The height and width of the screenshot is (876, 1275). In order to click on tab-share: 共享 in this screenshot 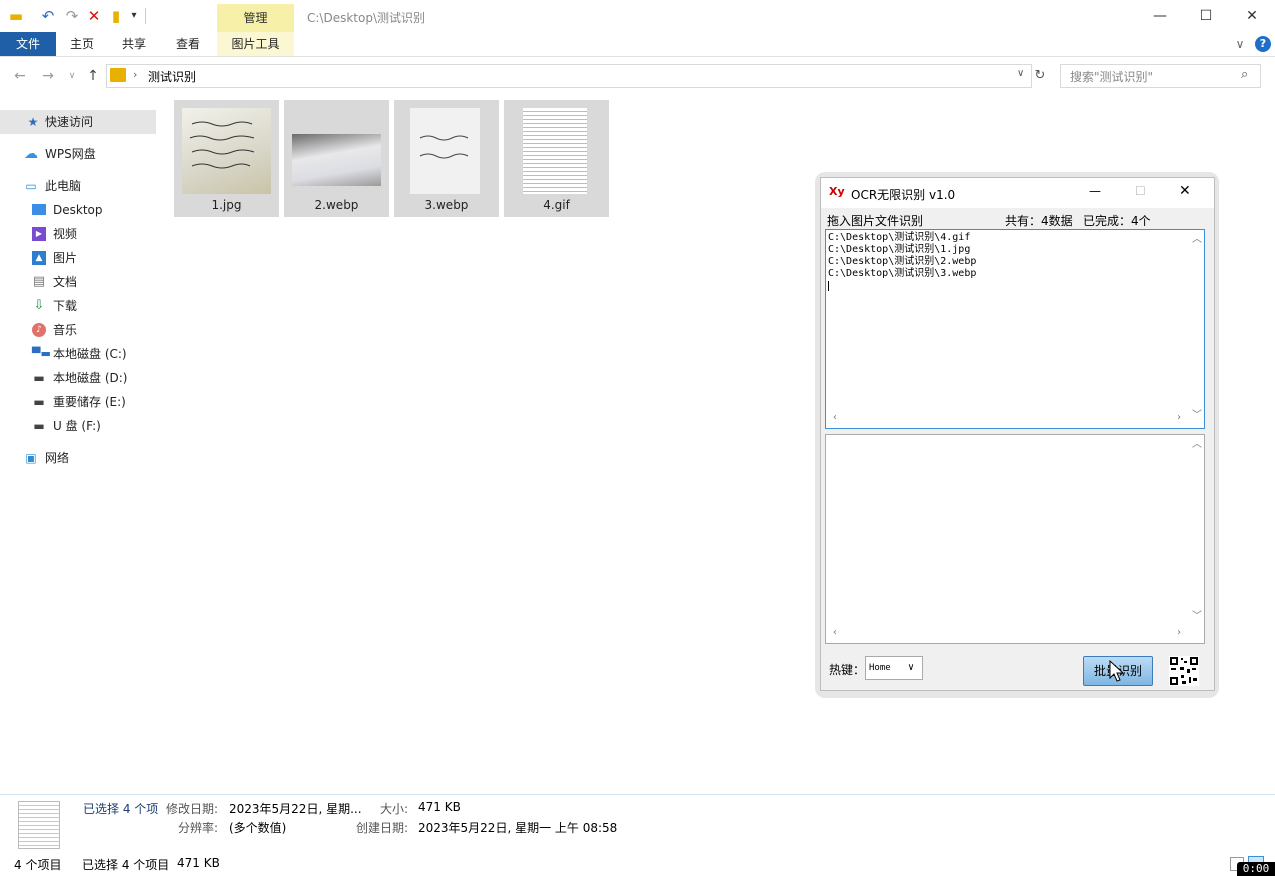, I will do `click(134, 44)`.